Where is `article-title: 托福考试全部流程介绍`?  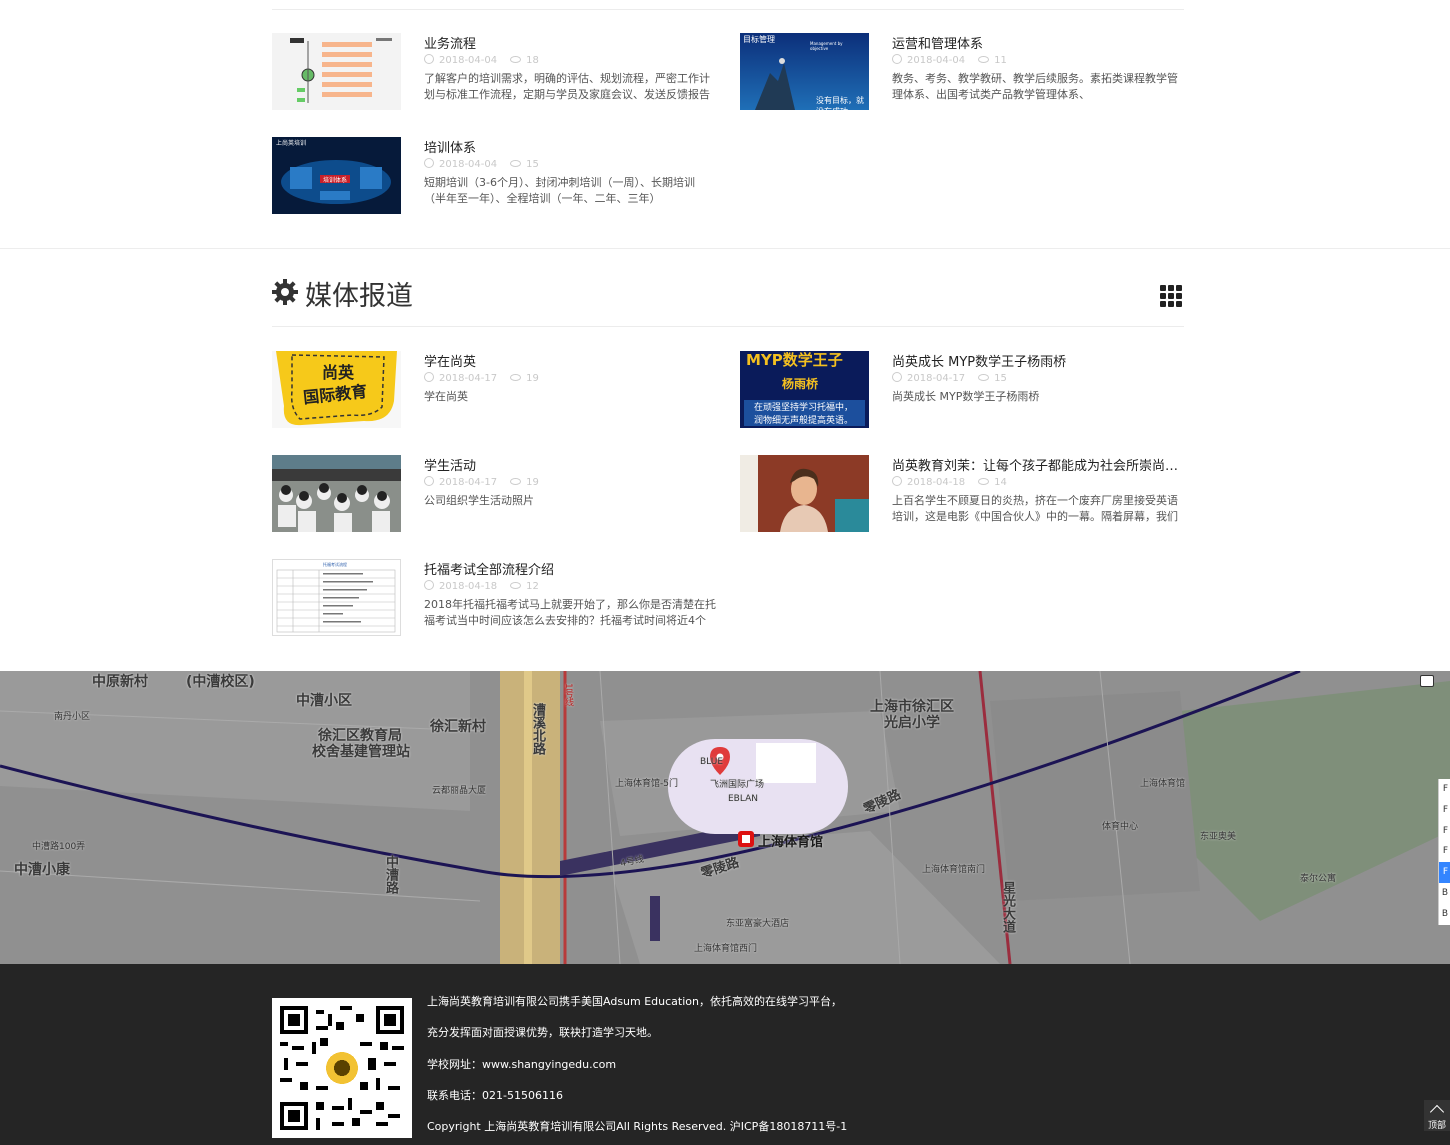 article-title: 托福考试全部流程介绍 is located at coordinates (489, 568).